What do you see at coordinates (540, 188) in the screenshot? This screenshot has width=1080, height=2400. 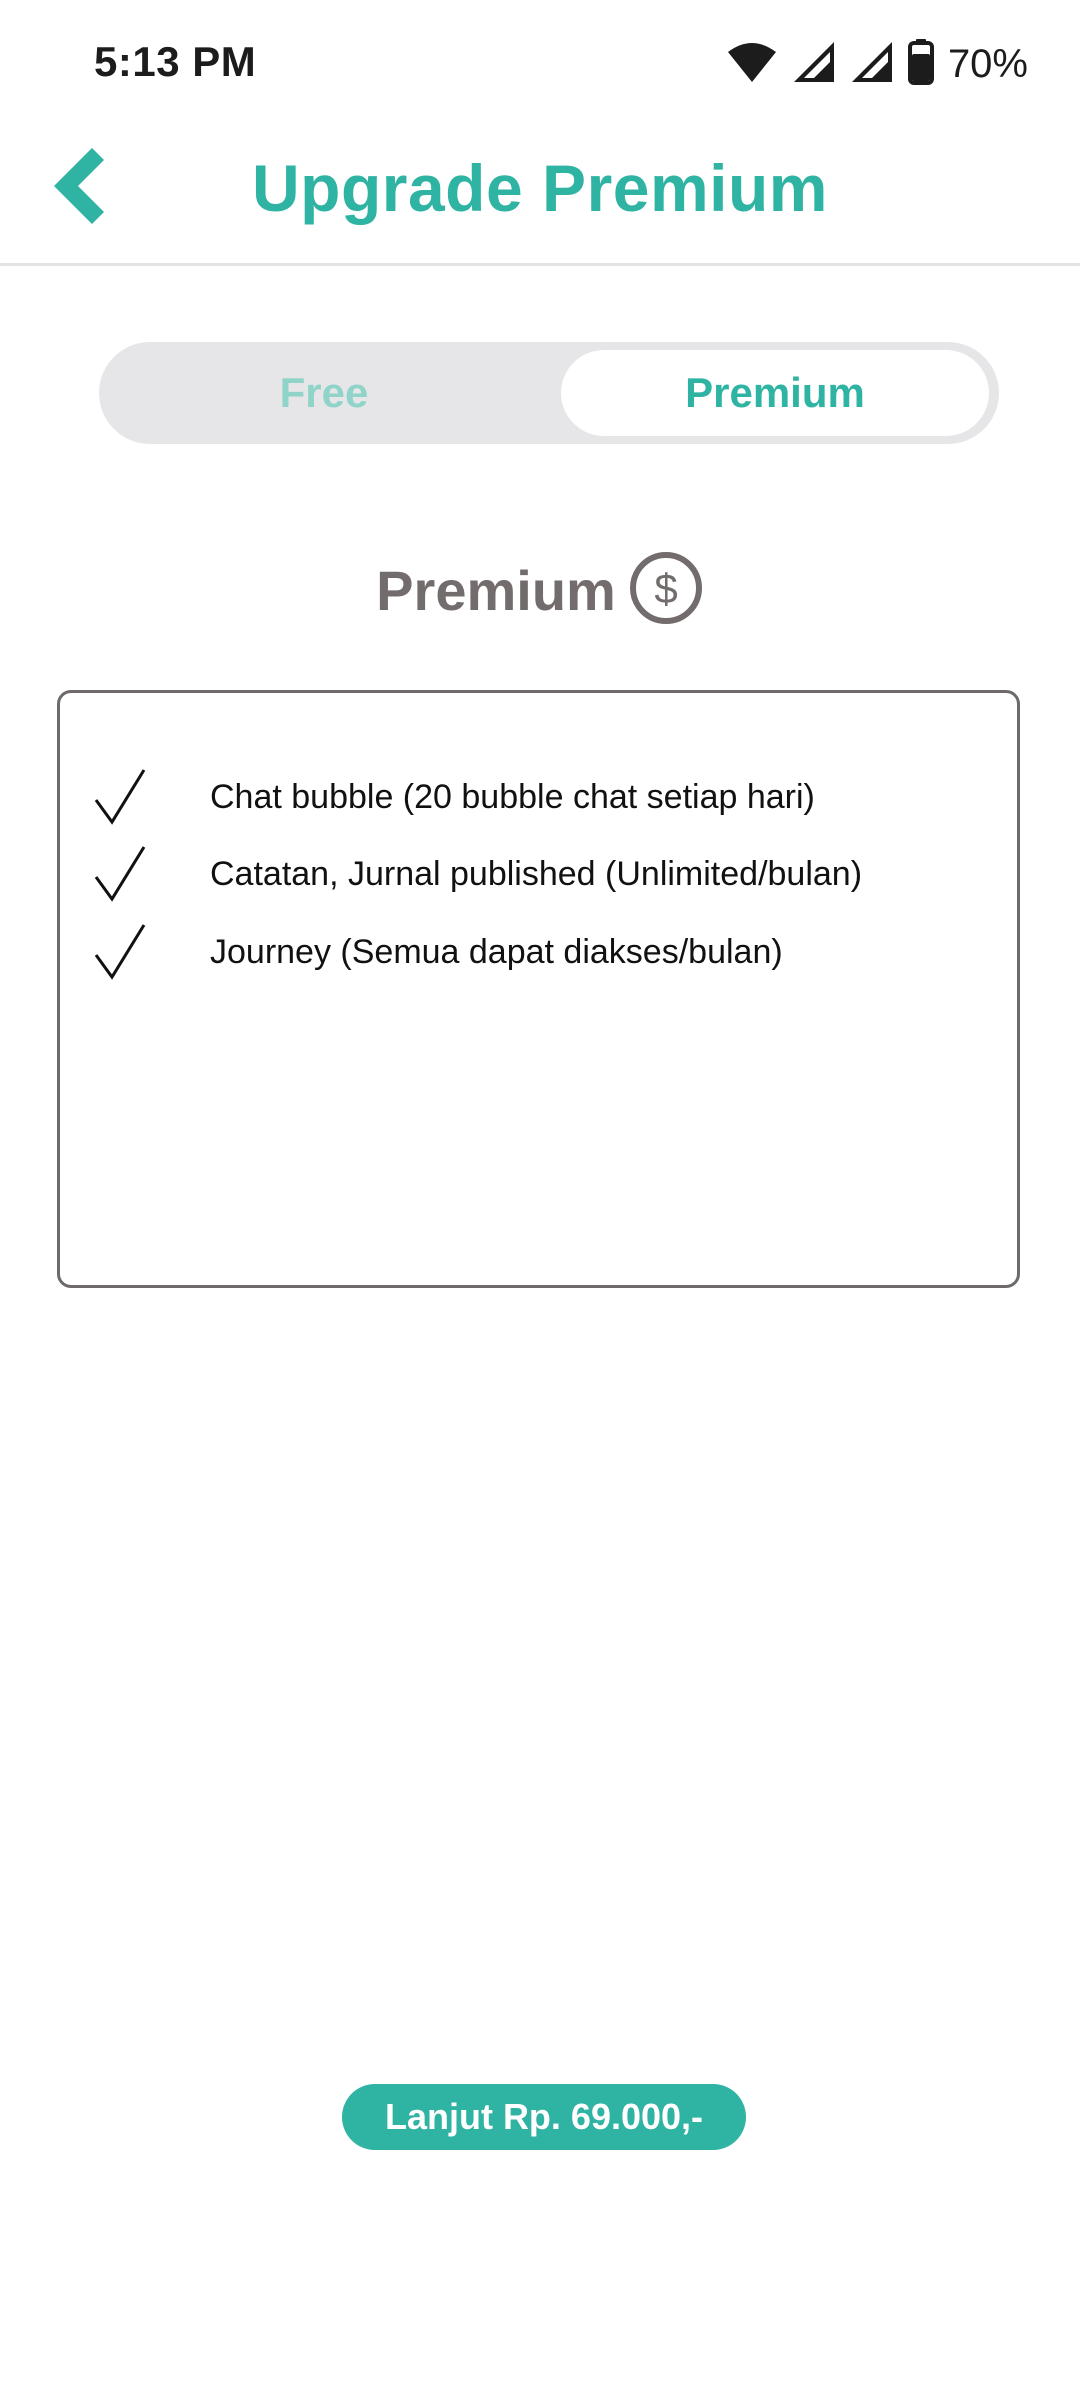 I see `page-title: Upgrade Premium` at bounding box center [540, 188].